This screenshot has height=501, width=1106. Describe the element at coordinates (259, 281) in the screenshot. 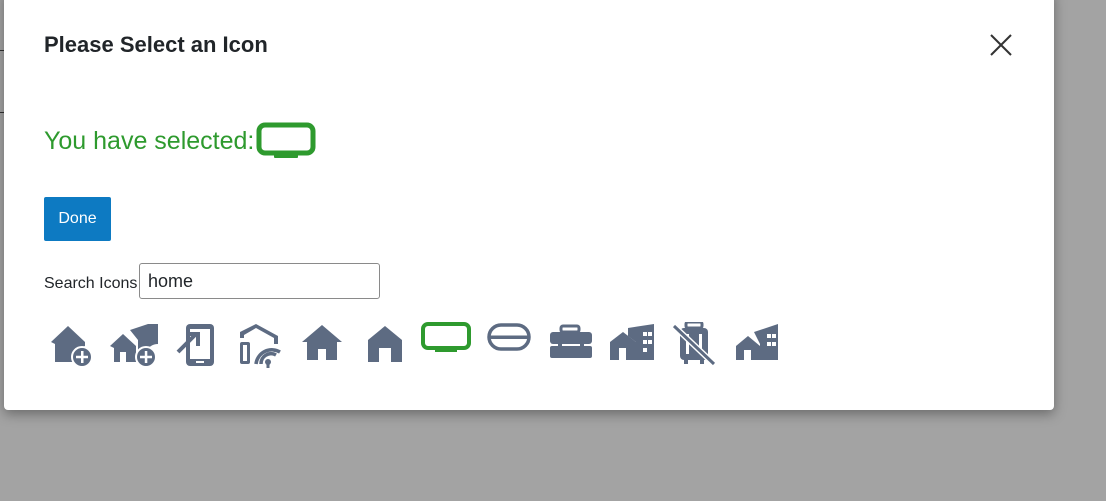

I see `search-input` at that location.